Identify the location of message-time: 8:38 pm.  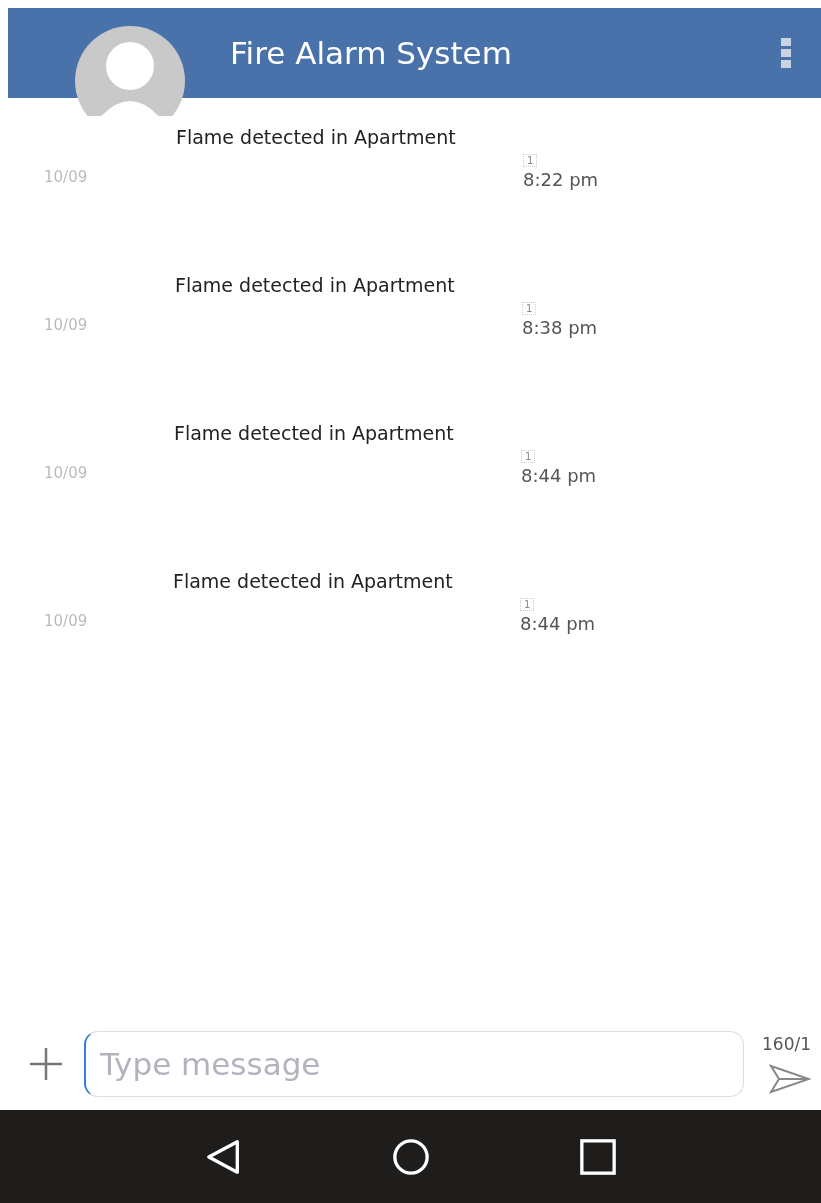
(560, 327).